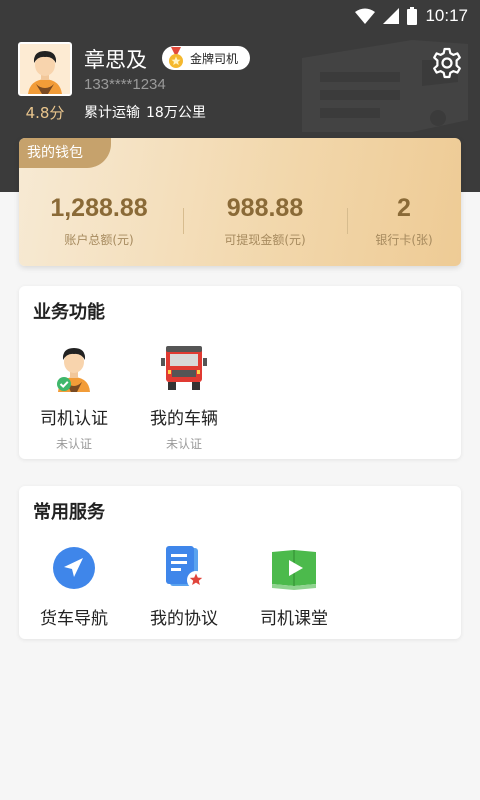 The height and width of the screenshot is (800, 480). What do you see at coordinates (404, 208) in the screenshot?
I see `wallet-value: 2` at bounding box center [404, 208].